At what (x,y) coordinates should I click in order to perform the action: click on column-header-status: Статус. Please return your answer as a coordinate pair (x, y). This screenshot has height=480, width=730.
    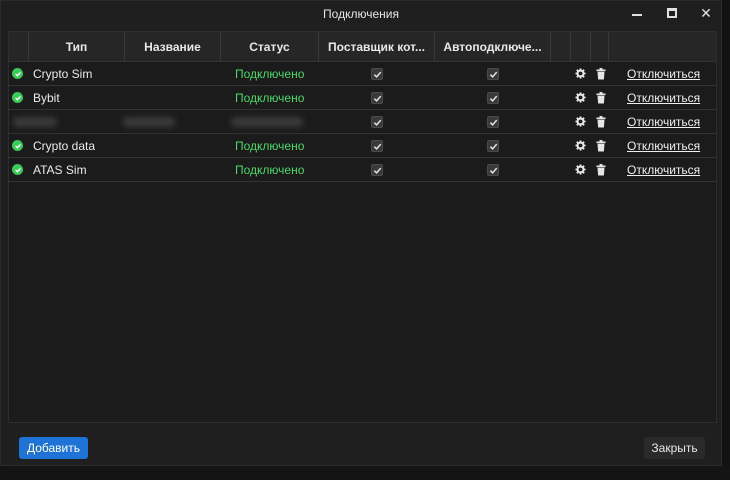
    Looking at the image, I should click on (270, 47).